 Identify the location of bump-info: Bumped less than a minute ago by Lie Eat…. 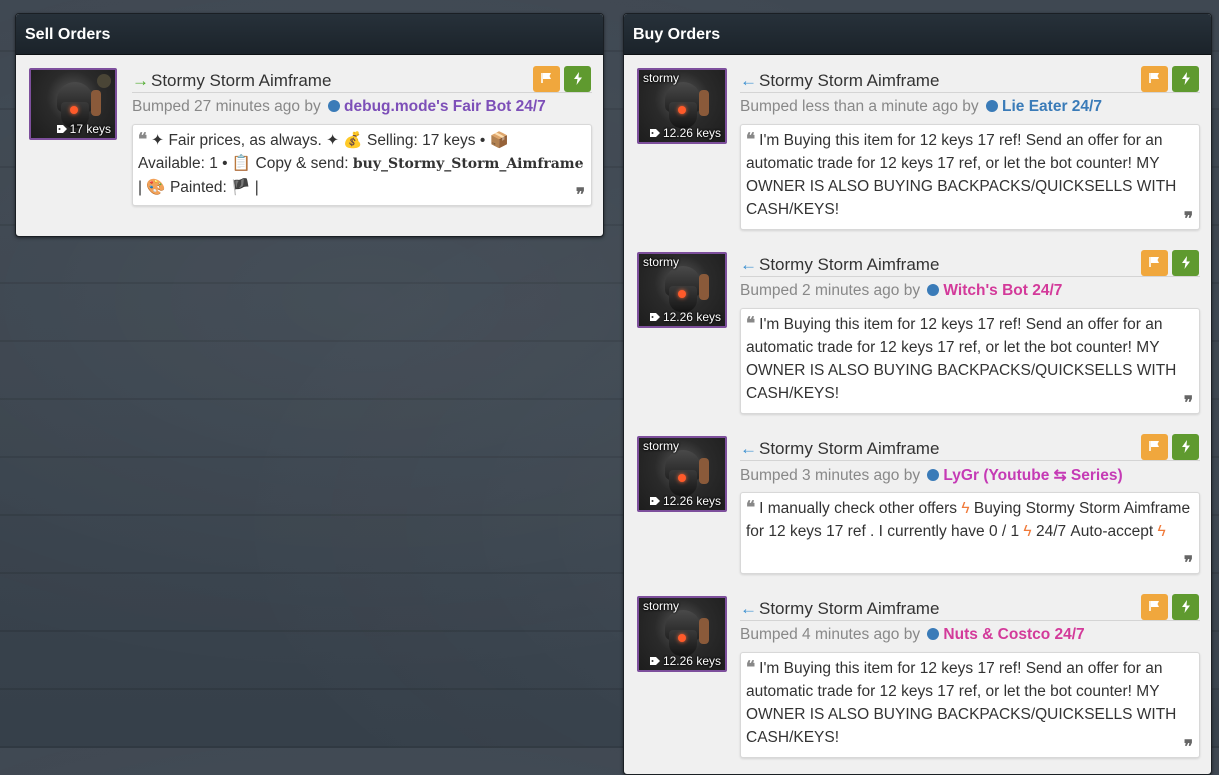
(921, 106).